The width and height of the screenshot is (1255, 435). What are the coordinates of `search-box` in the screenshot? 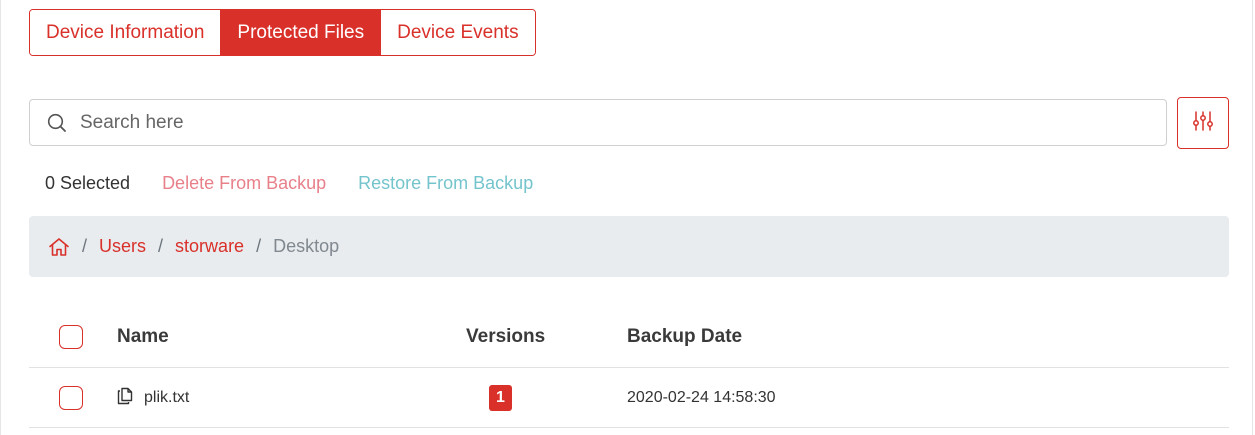 It's located at (598, 122).